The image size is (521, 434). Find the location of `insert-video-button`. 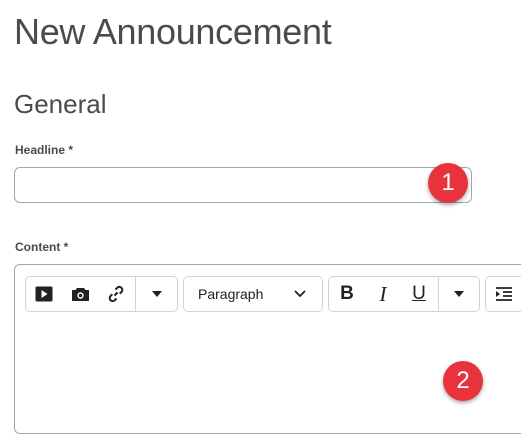

insert-video-button is located at coordinates (44, 294).